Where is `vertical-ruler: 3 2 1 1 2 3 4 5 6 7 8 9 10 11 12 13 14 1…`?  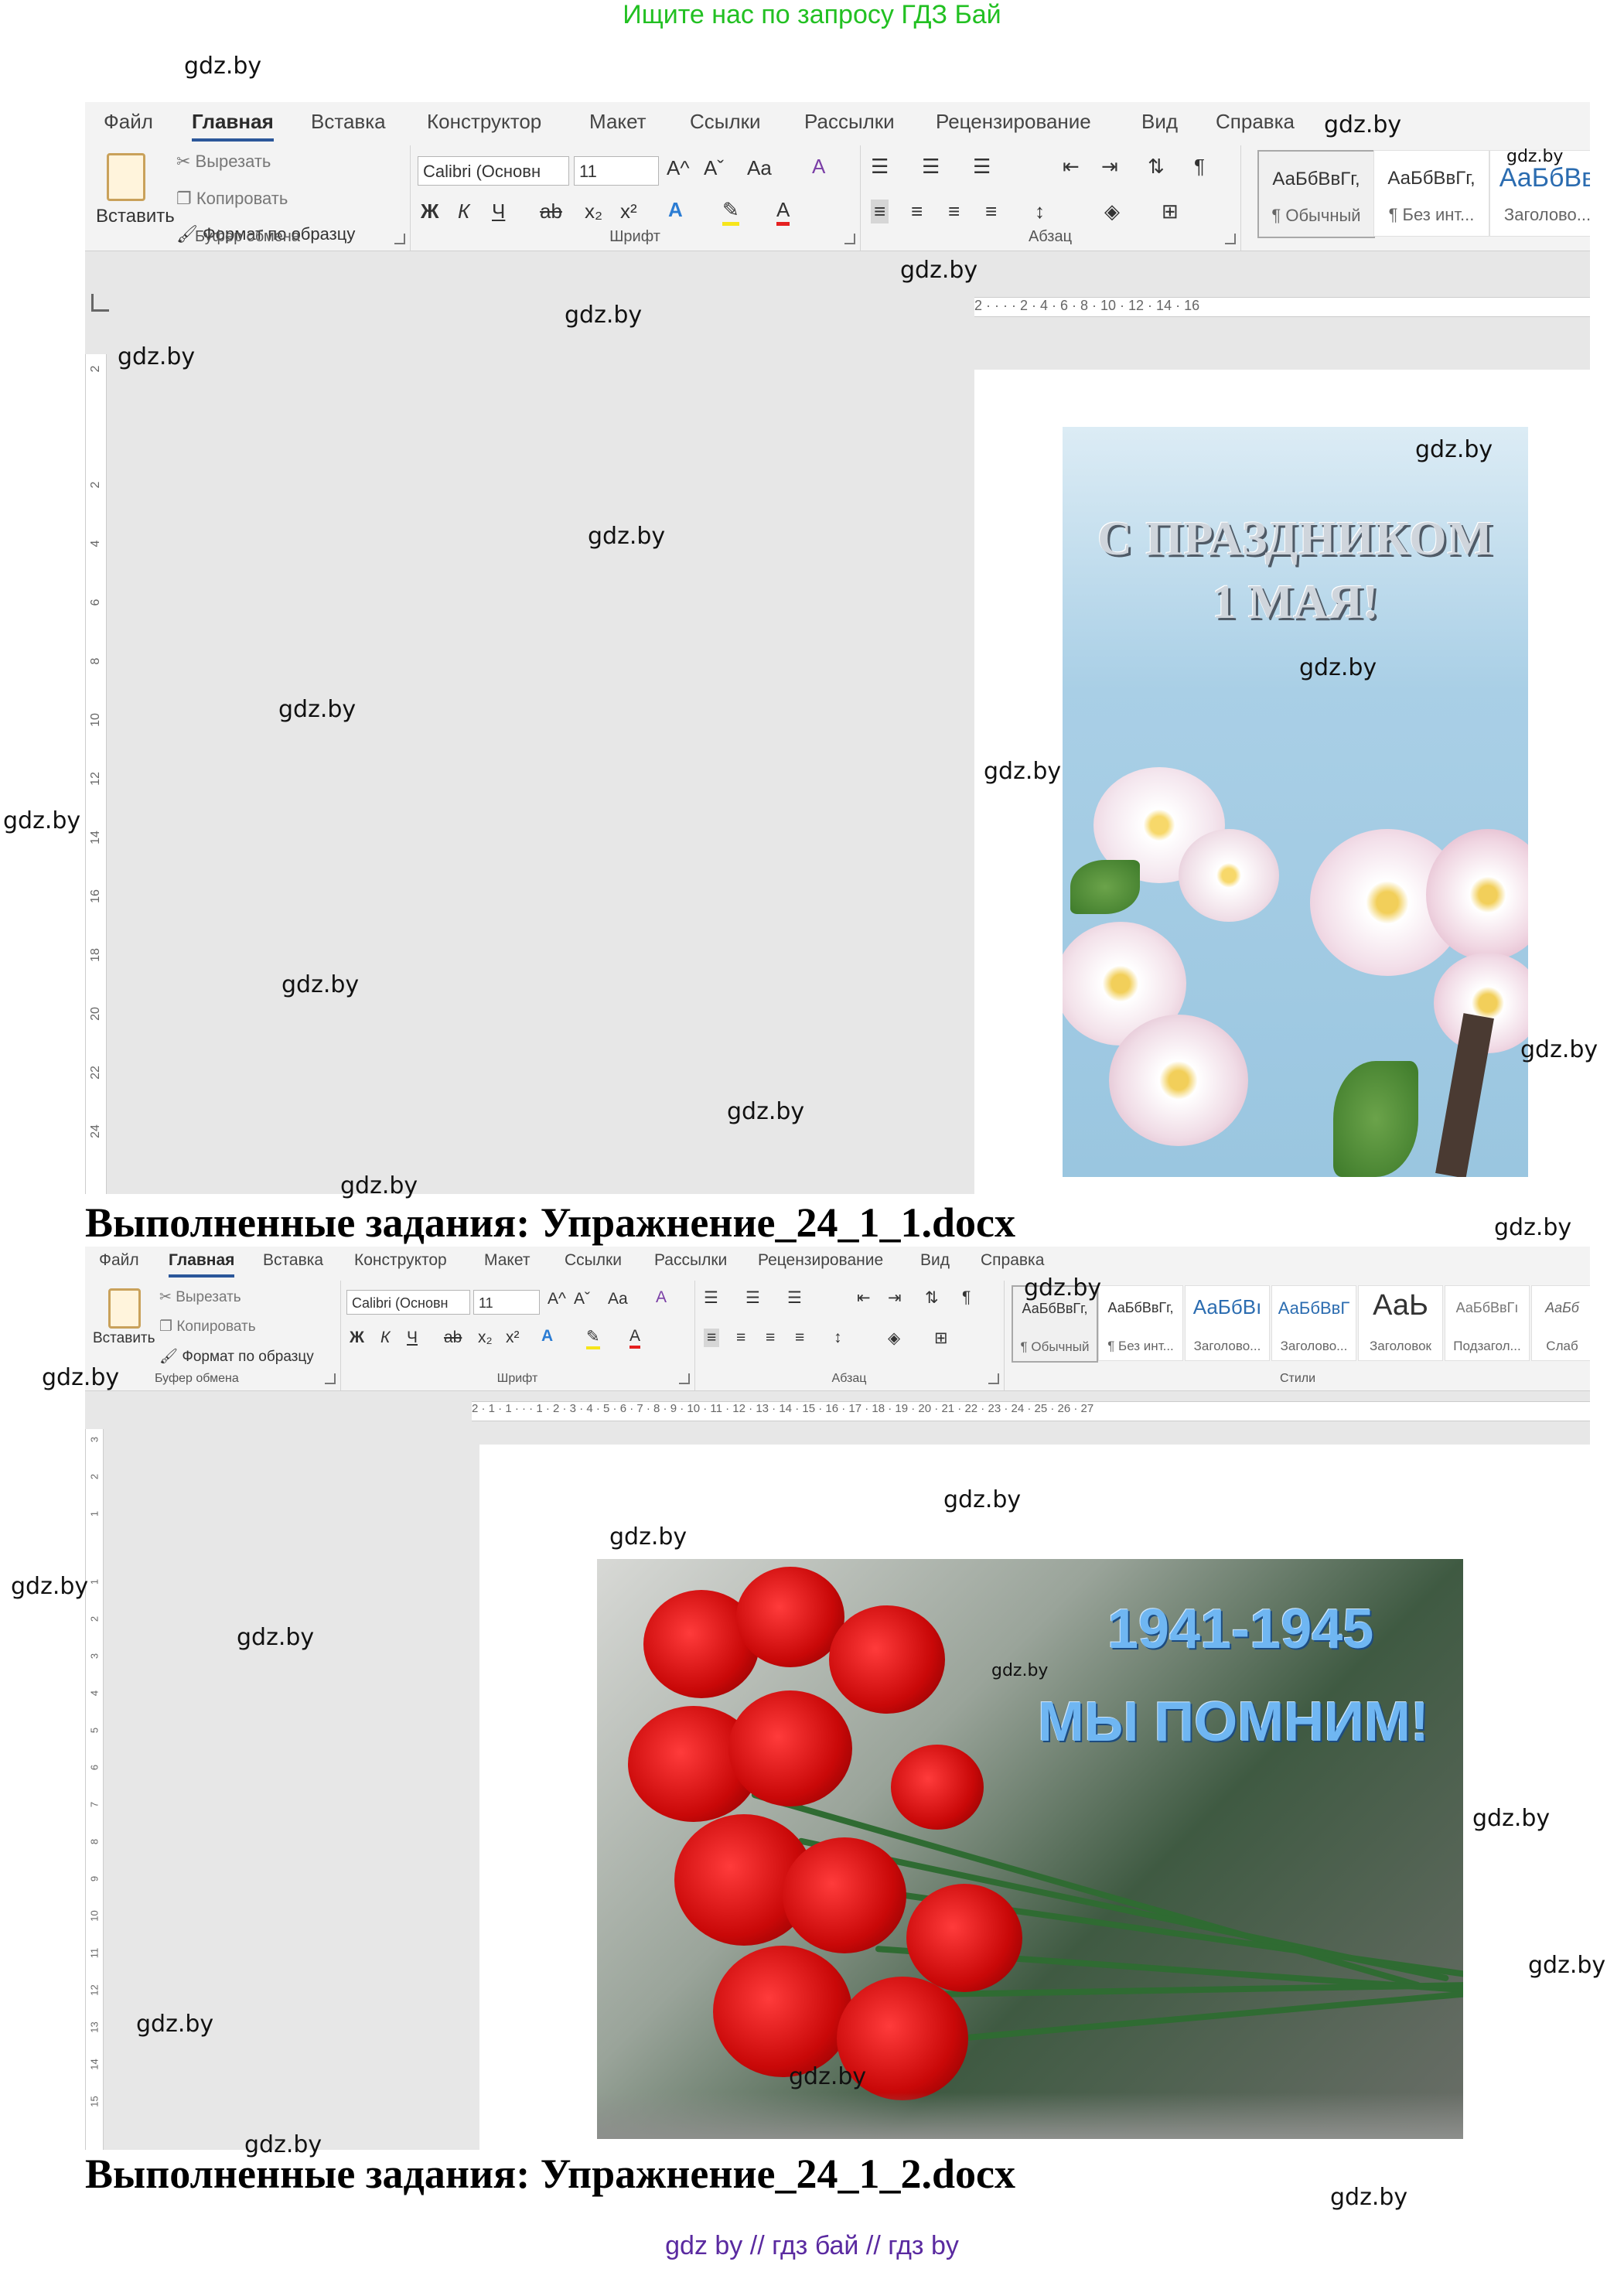
vertical-ruler: 3 2 1 1 2 3 4 5 6 7 8 9 10 11 12 13 14 1… is located at coordinates (94, 1789).